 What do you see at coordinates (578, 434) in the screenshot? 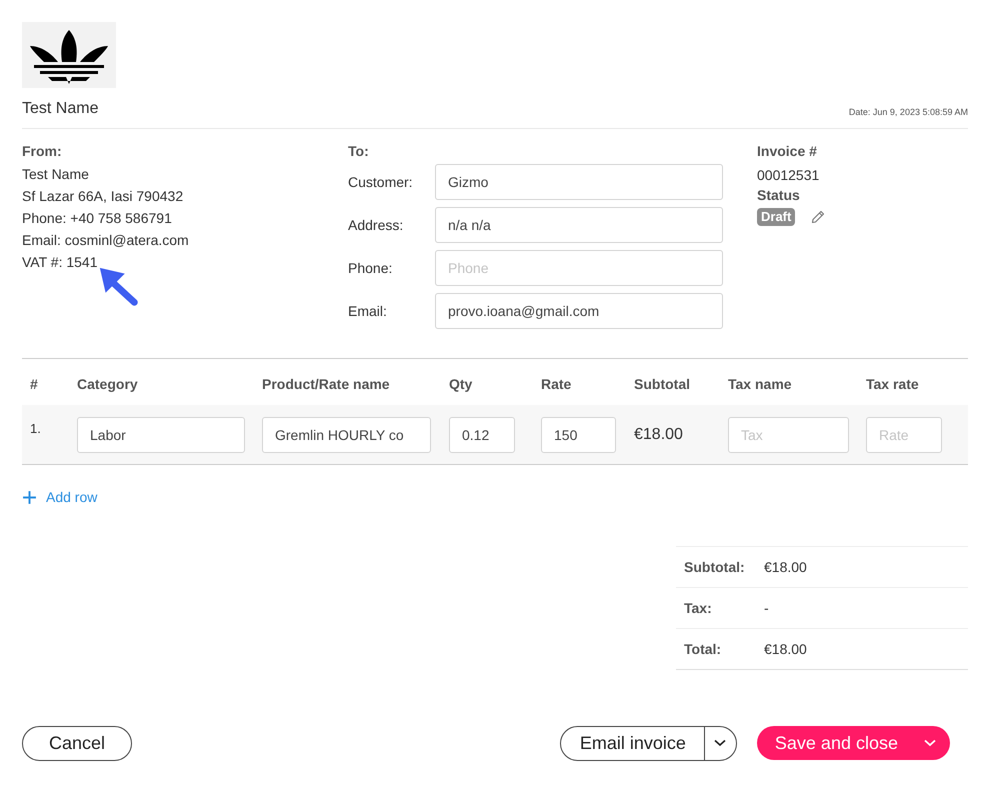
I see `price-field: 150` at bounding box center [578, 434].